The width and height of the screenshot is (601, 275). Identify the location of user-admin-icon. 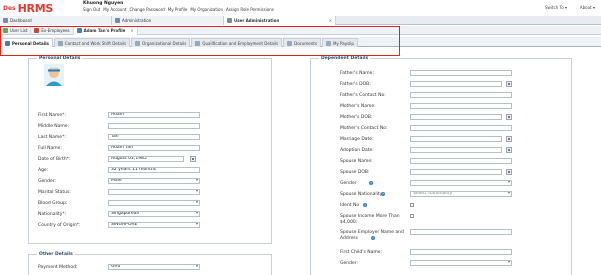
(229, 20).